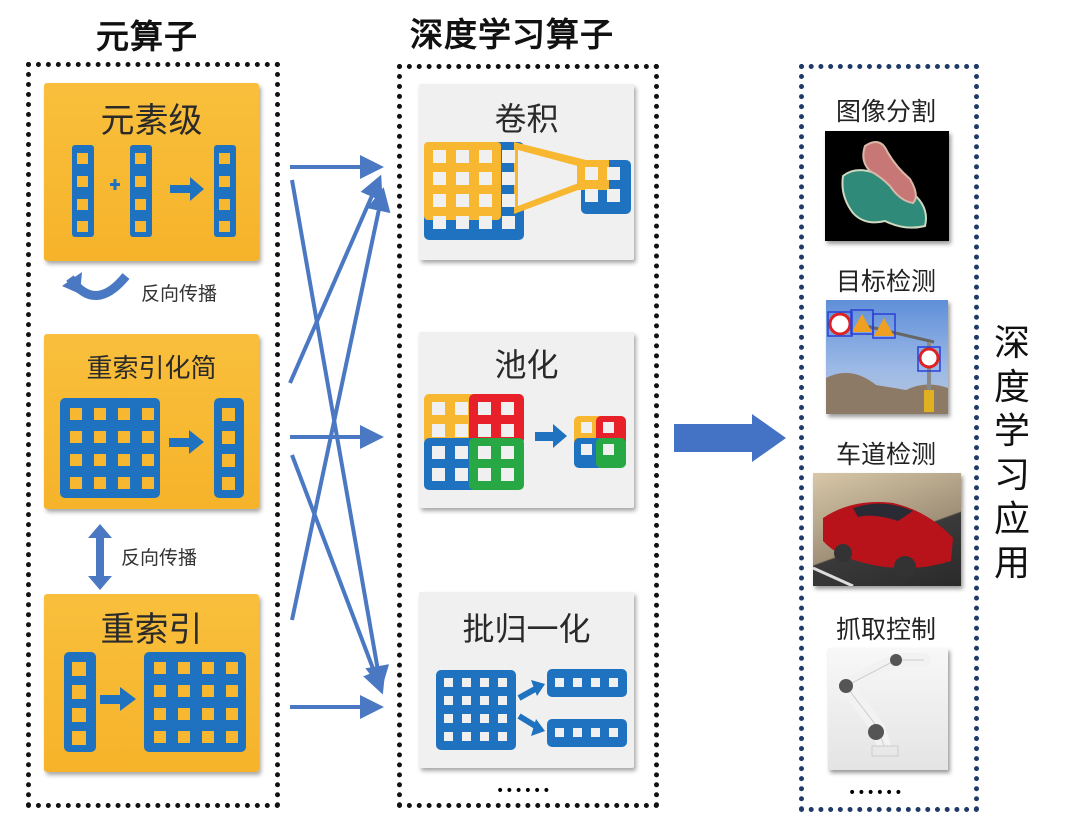 The width and height of the screenshot is (1080, 829). Describe the element at coordinates (885, 111) in the screenshot. I see `app-label-segmentation: 图像分割` at that location.